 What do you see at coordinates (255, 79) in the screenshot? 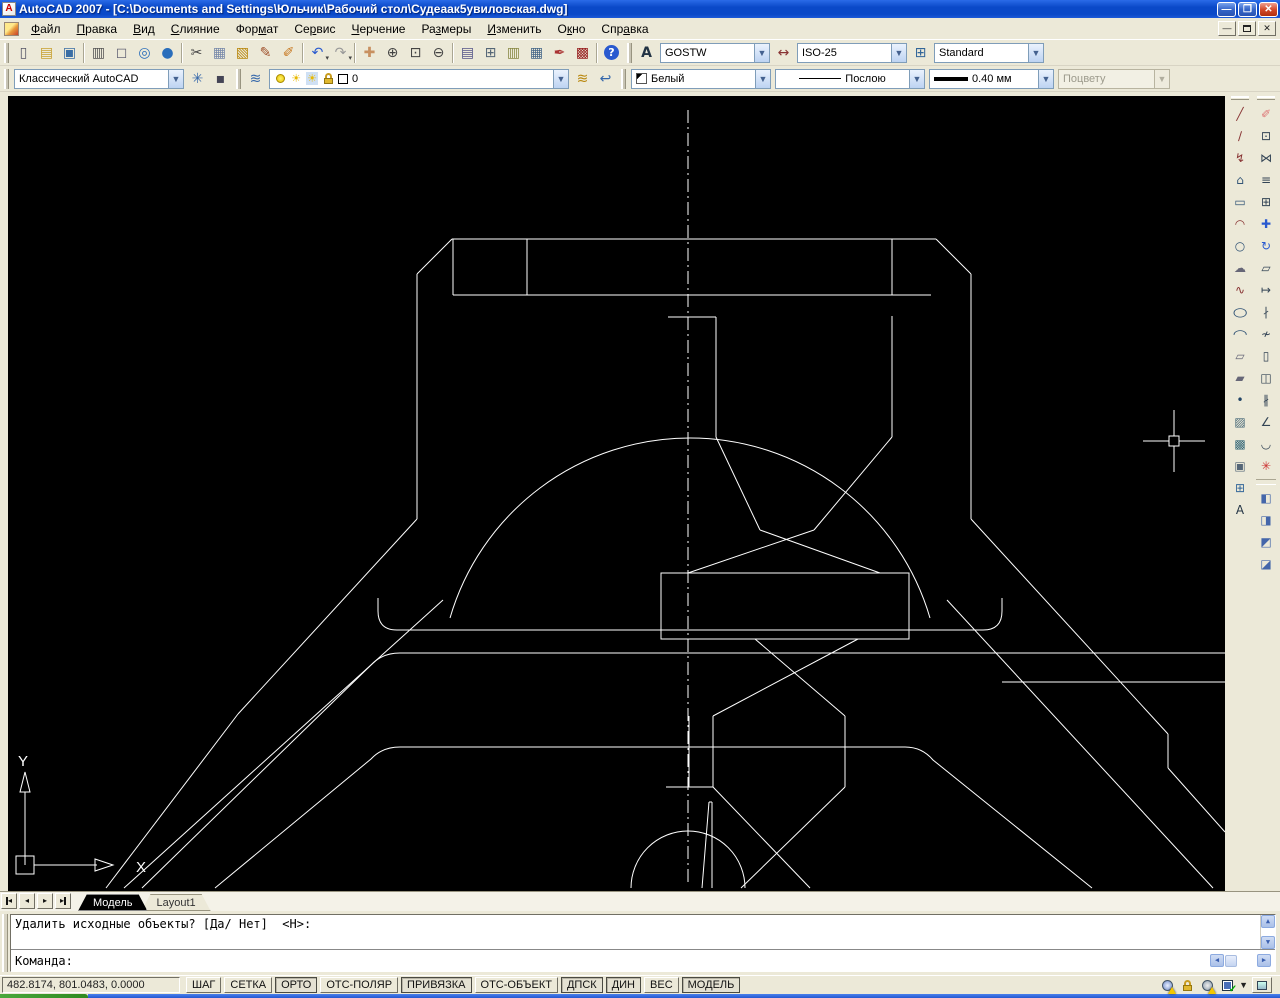
I see `layer-properties-button: ≋` at bounding box center [255, 79].